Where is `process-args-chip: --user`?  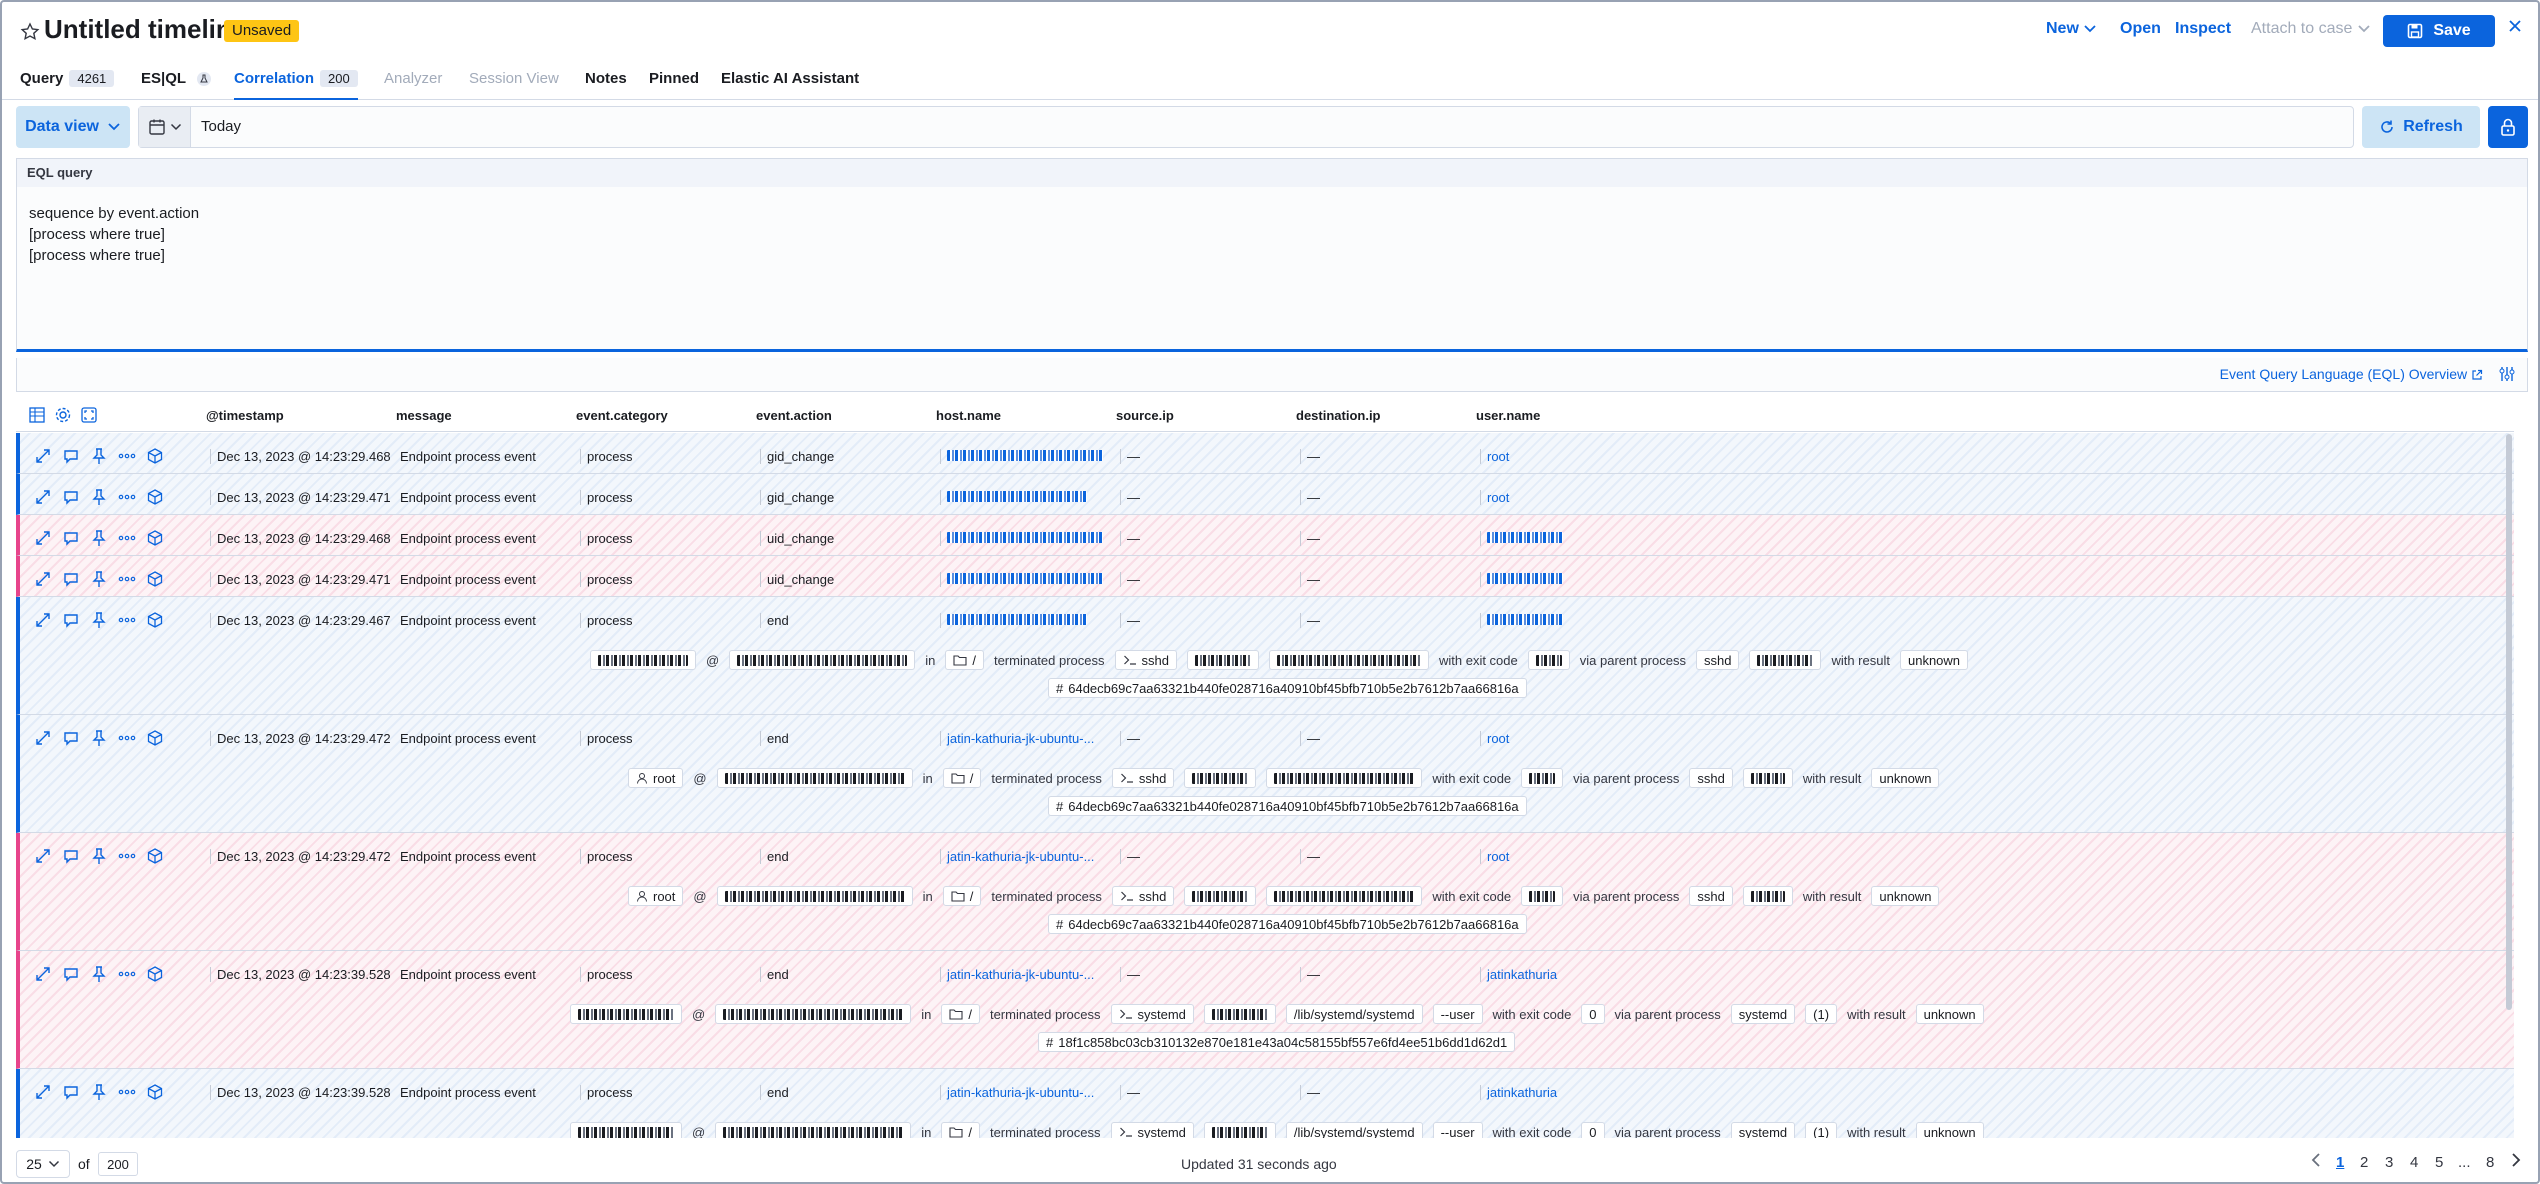
process-args-chip: --user is located at coordinates (1457, 1130).